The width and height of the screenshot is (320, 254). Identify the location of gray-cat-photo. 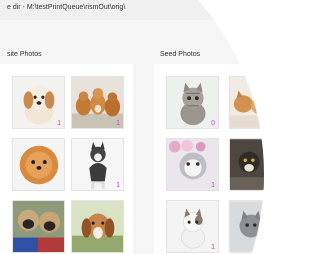
(247, 226).